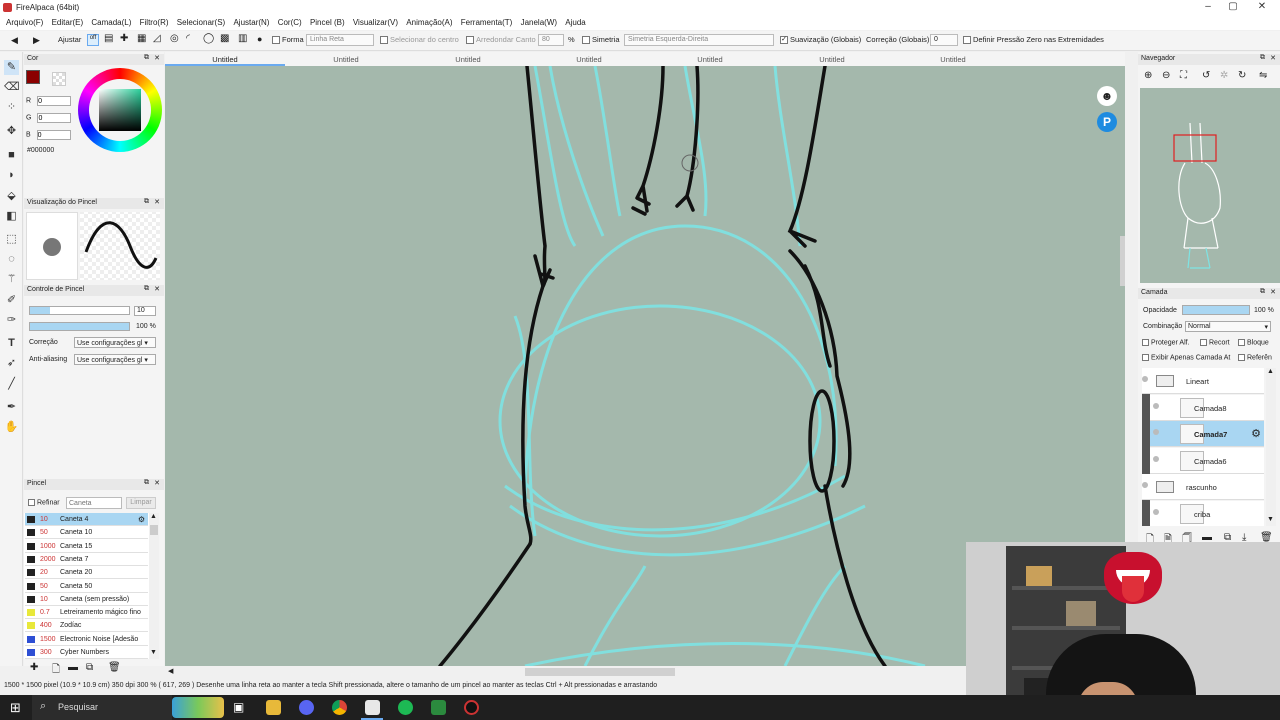  What do you see at coordinates (327, 22) in the screenshot?
I see `menu-brush: Pincel (B)` at bounding box center [327, 22].